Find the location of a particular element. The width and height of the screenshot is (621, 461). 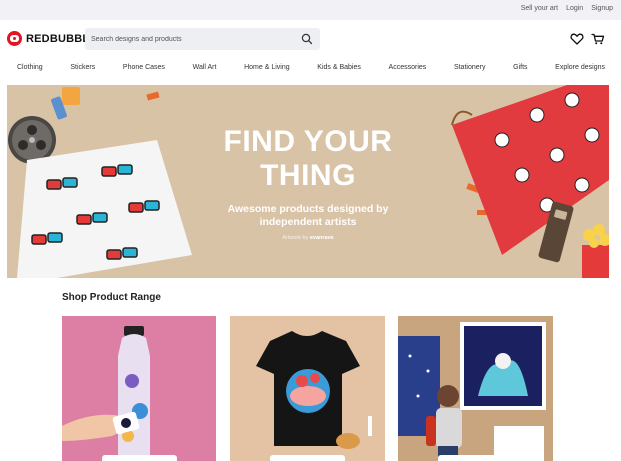

hero-subtitle-line-2: independent artists is located at coordinates (308, 222).